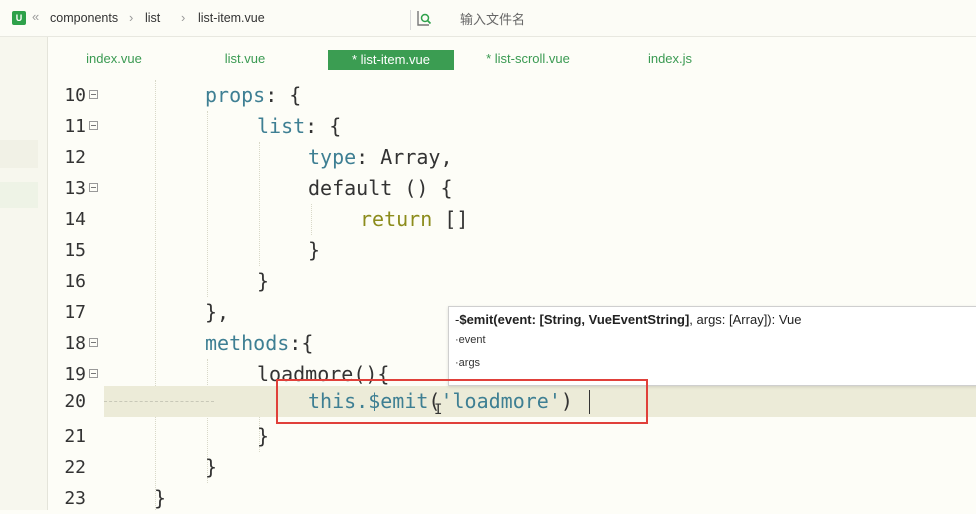 This screenshot has height=514, width=976. What do you see at coordinates (512, 281) in the screenshot?
I see `code-line: 16 }` at bounding box center [512, 281].